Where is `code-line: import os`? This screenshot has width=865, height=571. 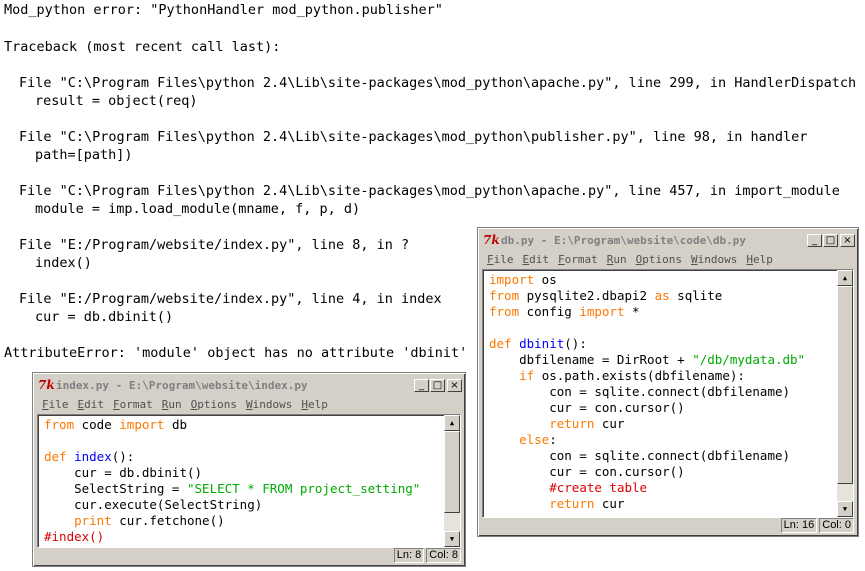 code-line: import os is located at coordinates (647, 280).